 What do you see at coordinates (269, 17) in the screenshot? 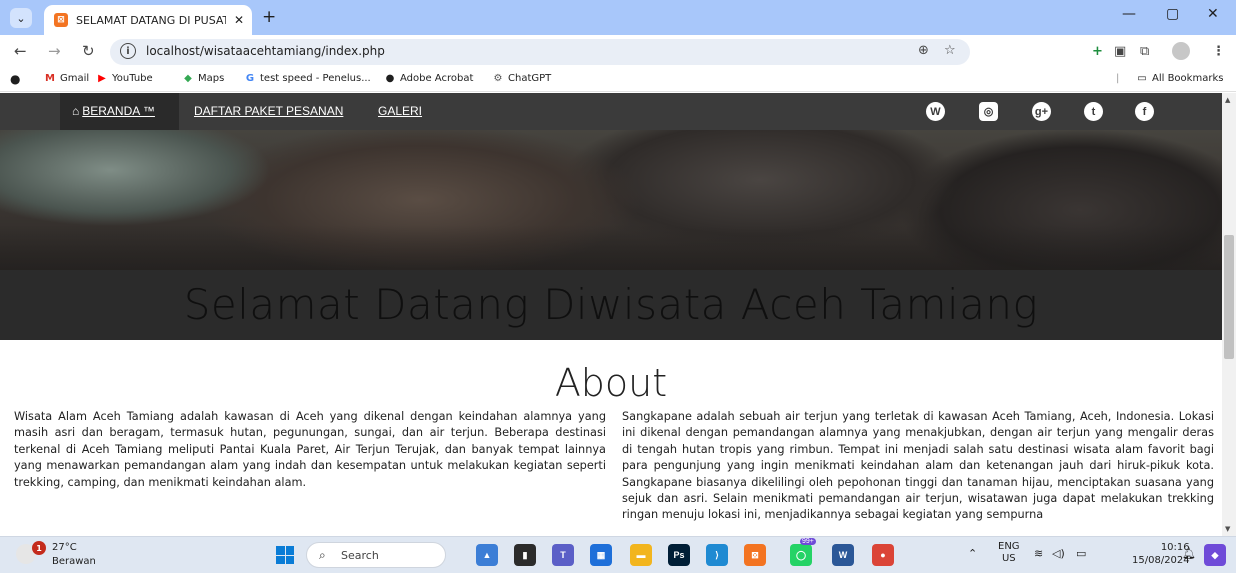
I see `new-tab-button: +` at bounding box center [269, 17].